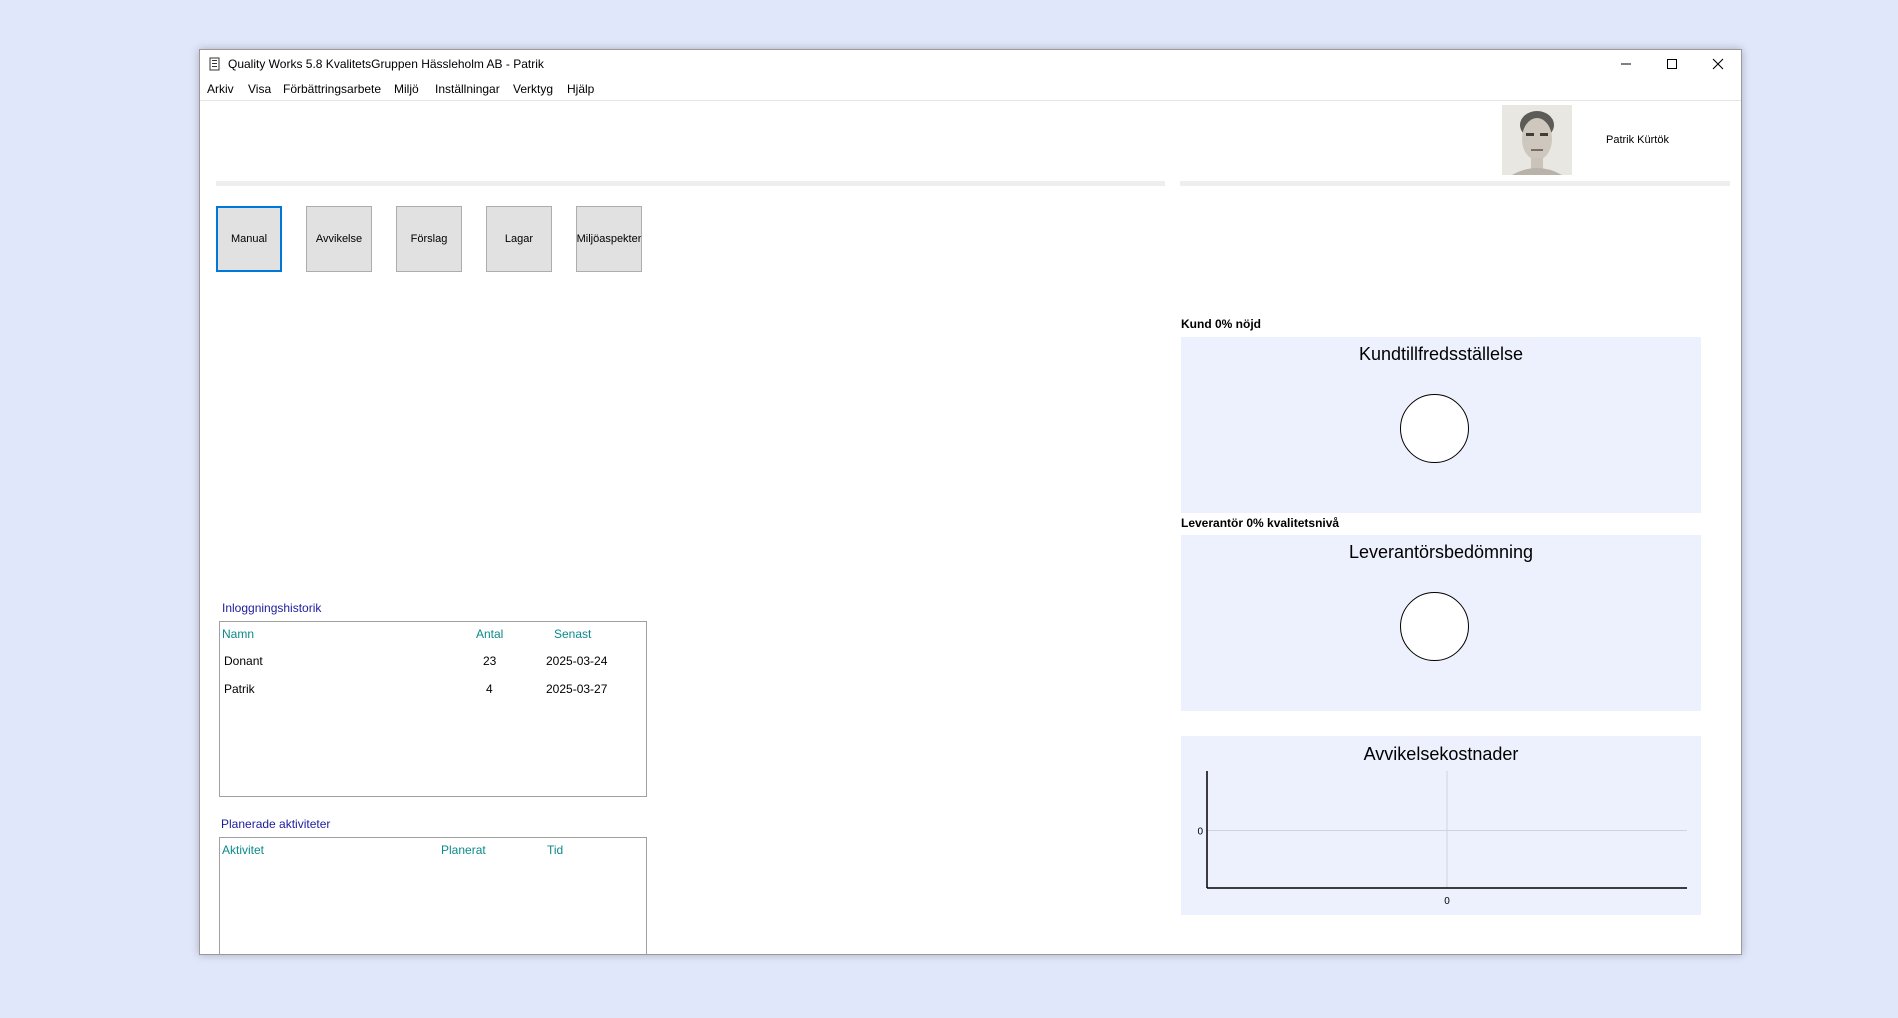  I want to click on deviation-costs-chart: 00, so click(1442, 839).